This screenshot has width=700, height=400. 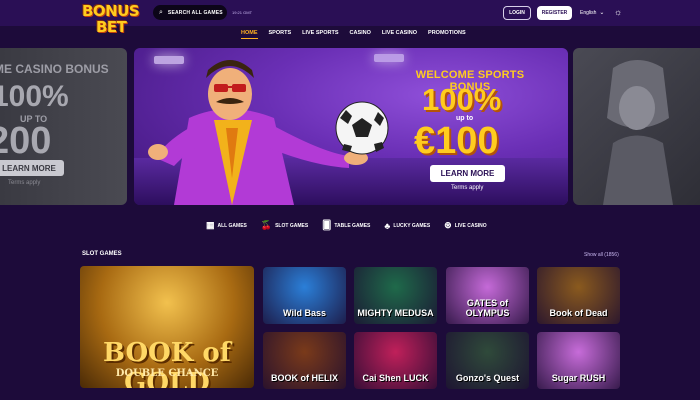 What do you see at coordinates (26, 141) in the screenshot?
I see `banner-left-amount: 200` at bounding box center [26, 141].